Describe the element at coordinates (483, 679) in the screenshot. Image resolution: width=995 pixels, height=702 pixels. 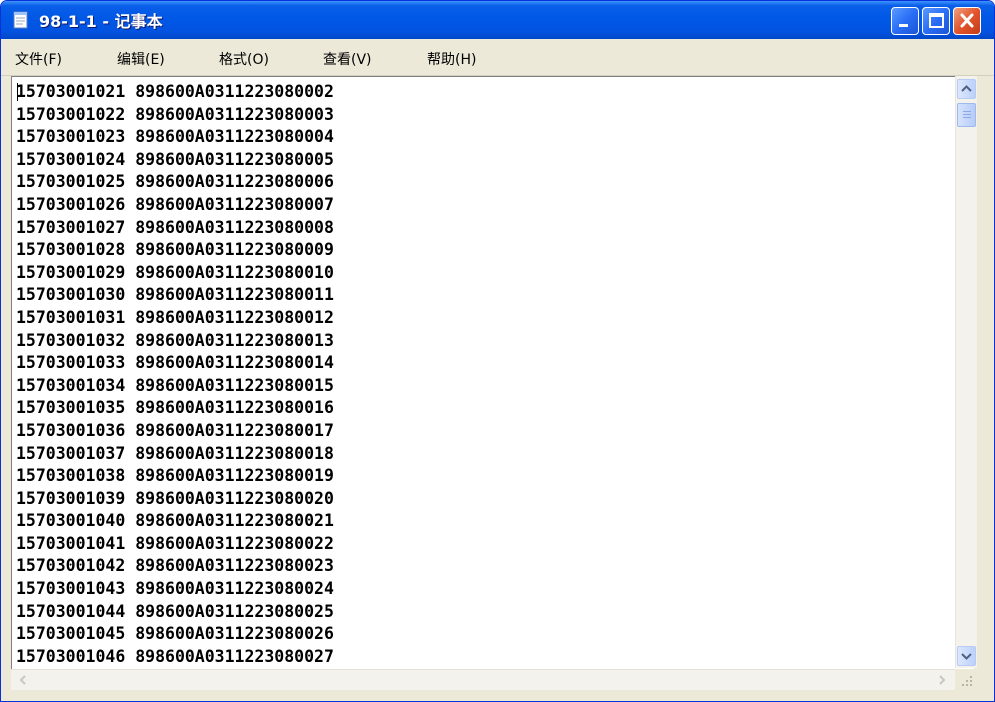
I see `horizontal-scrollbar` at that location.